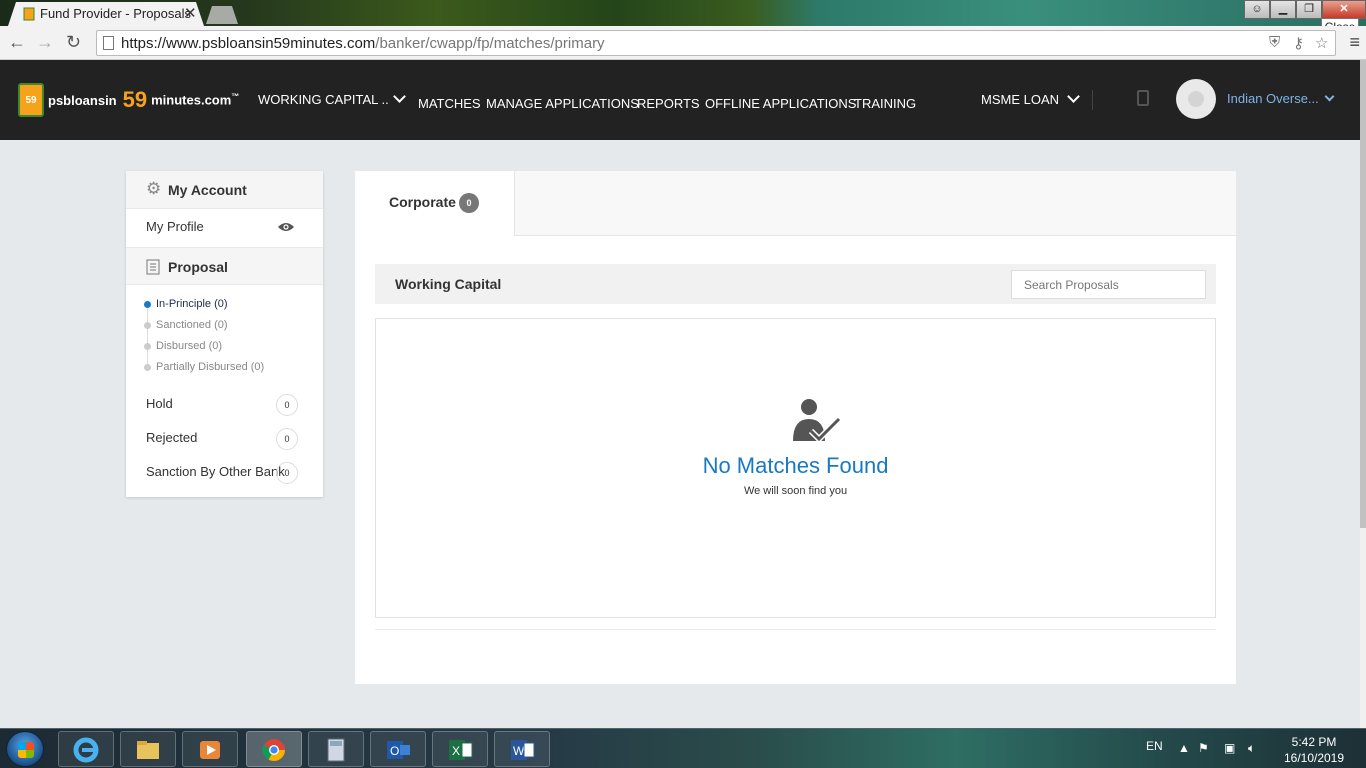 The height and width of the screenshot is (768, 1366). I want to click on scrollbar-thumb, so click(1363, 294).